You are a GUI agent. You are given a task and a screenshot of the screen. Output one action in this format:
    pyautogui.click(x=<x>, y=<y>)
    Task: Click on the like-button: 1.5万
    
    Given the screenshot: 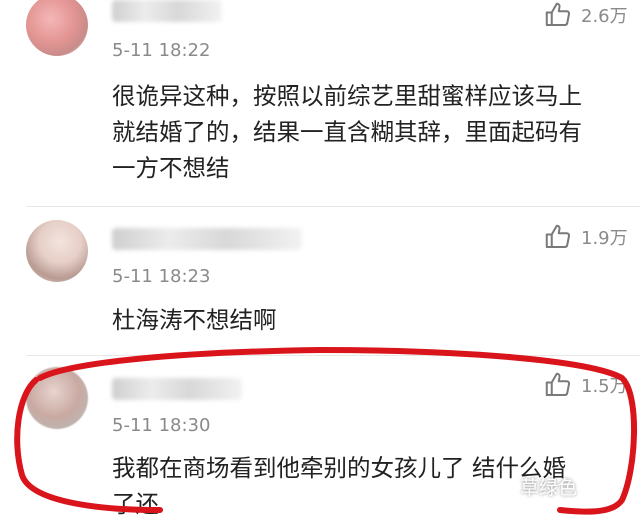 What is the action you would take?
    pyautogui.click(x=585, y=385)
    